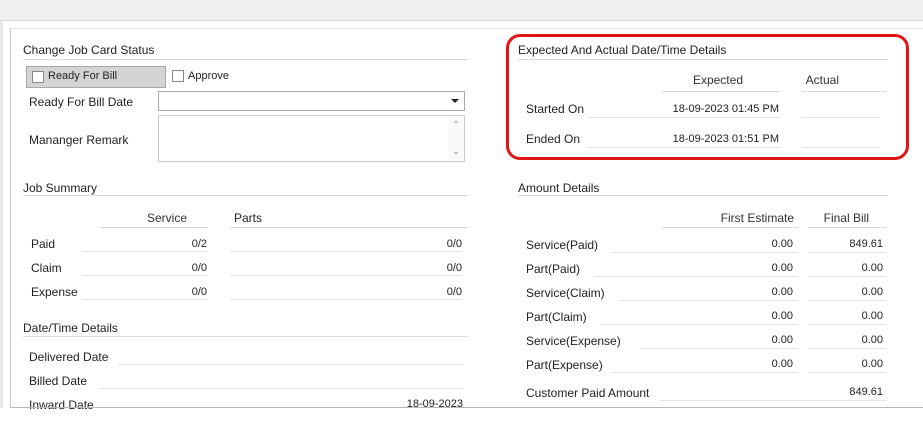 This screenshot has width=923, height=446. I want to click on ready-for-bill-checkbox, so click(38, 77).